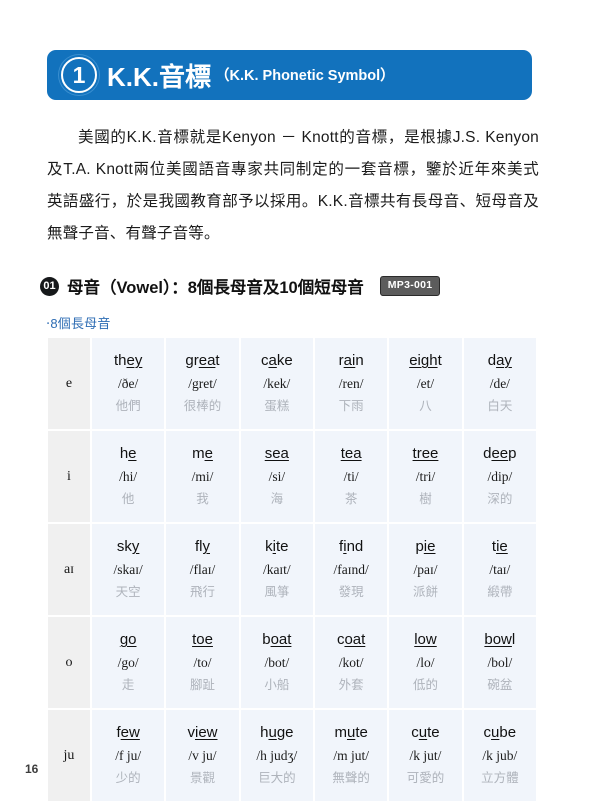 Image resolution: width=591 pixels, height=803 pixels. I want to click on example-word: eight, so click(425, 360).